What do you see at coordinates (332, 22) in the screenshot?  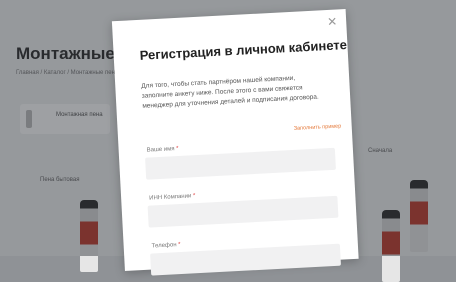 I see `close-icon: ✕` at bounding box center [332, 22].